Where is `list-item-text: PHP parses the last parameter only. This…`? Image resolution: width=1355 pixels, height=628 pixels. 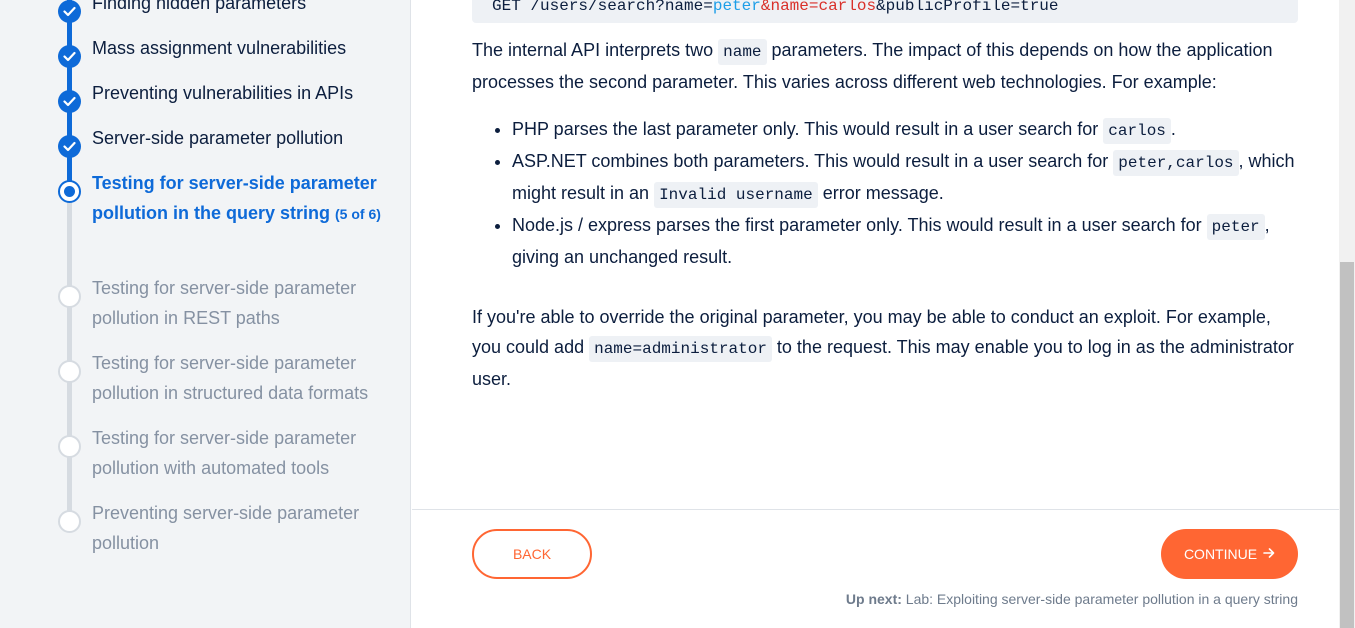 list-item-text: PHP parses the last parameter only. This… is located at coordinates (808, 129).